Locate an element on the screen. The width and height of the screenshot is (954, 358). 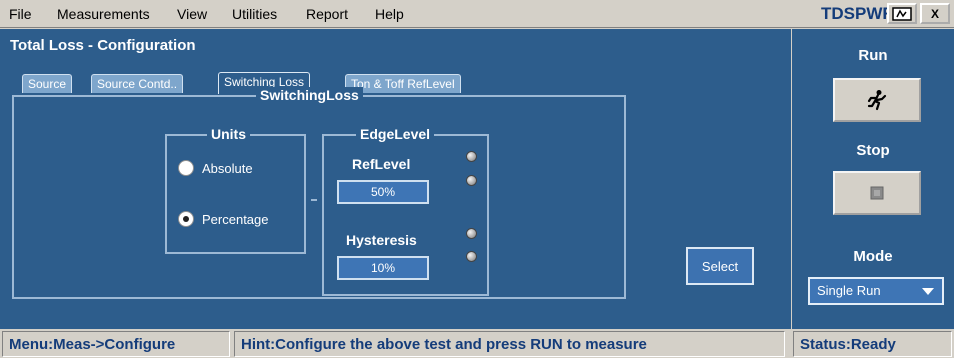
select-button: Select is located at coordinates (720, 266).